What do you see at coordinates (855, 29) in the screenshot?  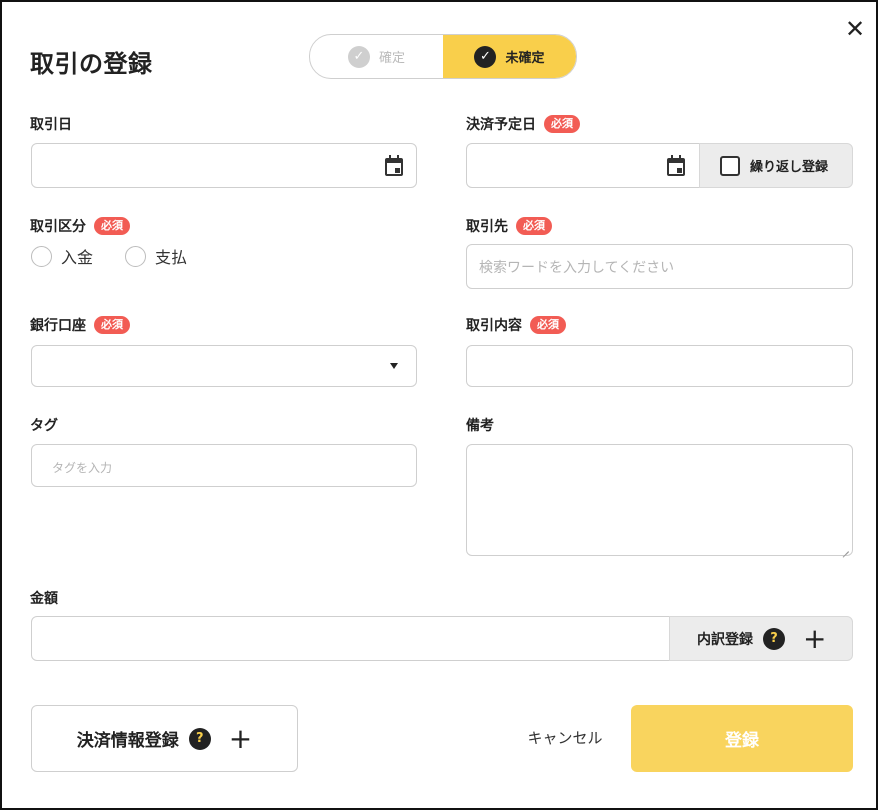 I see `close-icon: ✕` at bounding box center [855, 29].